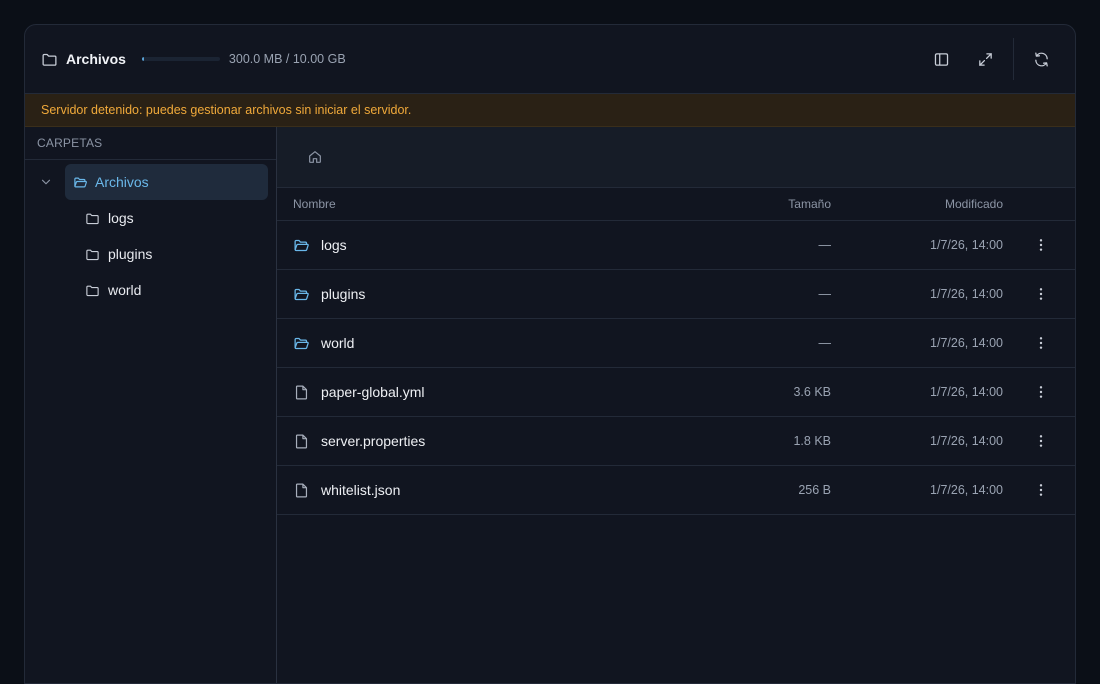 This screenshot has height=684, width=1100. I want to click on table-row: whitelist.json 256 B 1/7/26, 14:00, so click(676, 490).